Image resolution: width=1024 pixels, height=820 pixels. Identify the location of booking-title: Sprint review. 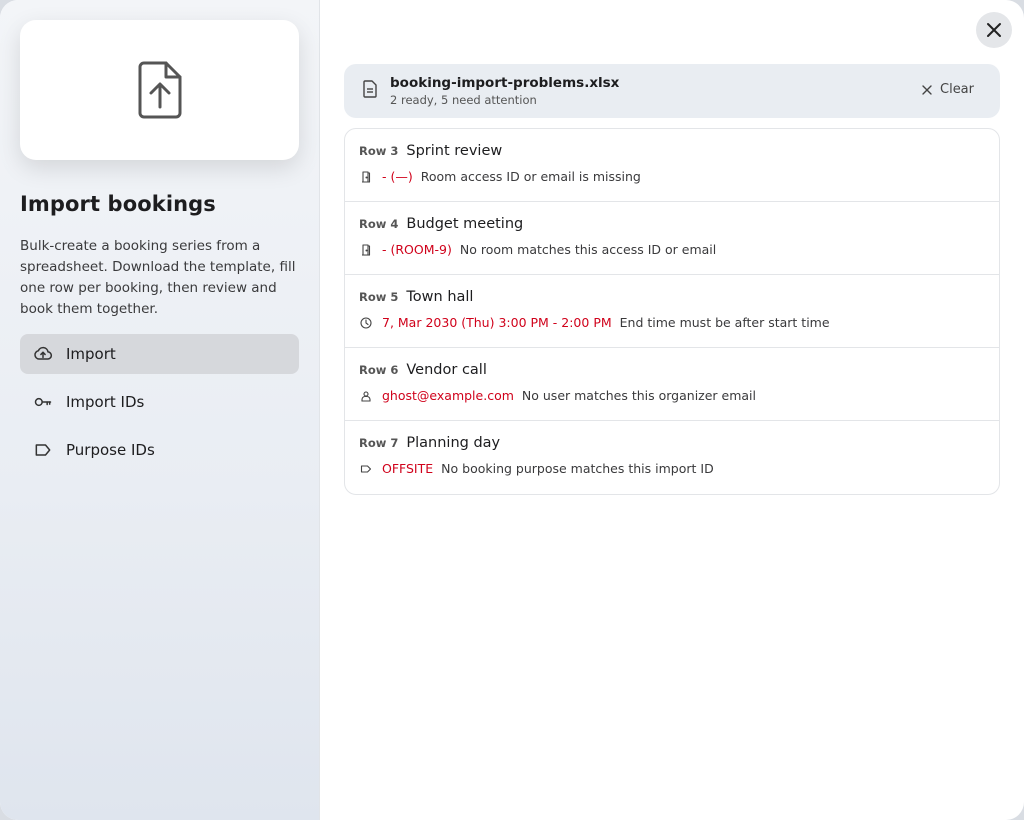
(454, 151).